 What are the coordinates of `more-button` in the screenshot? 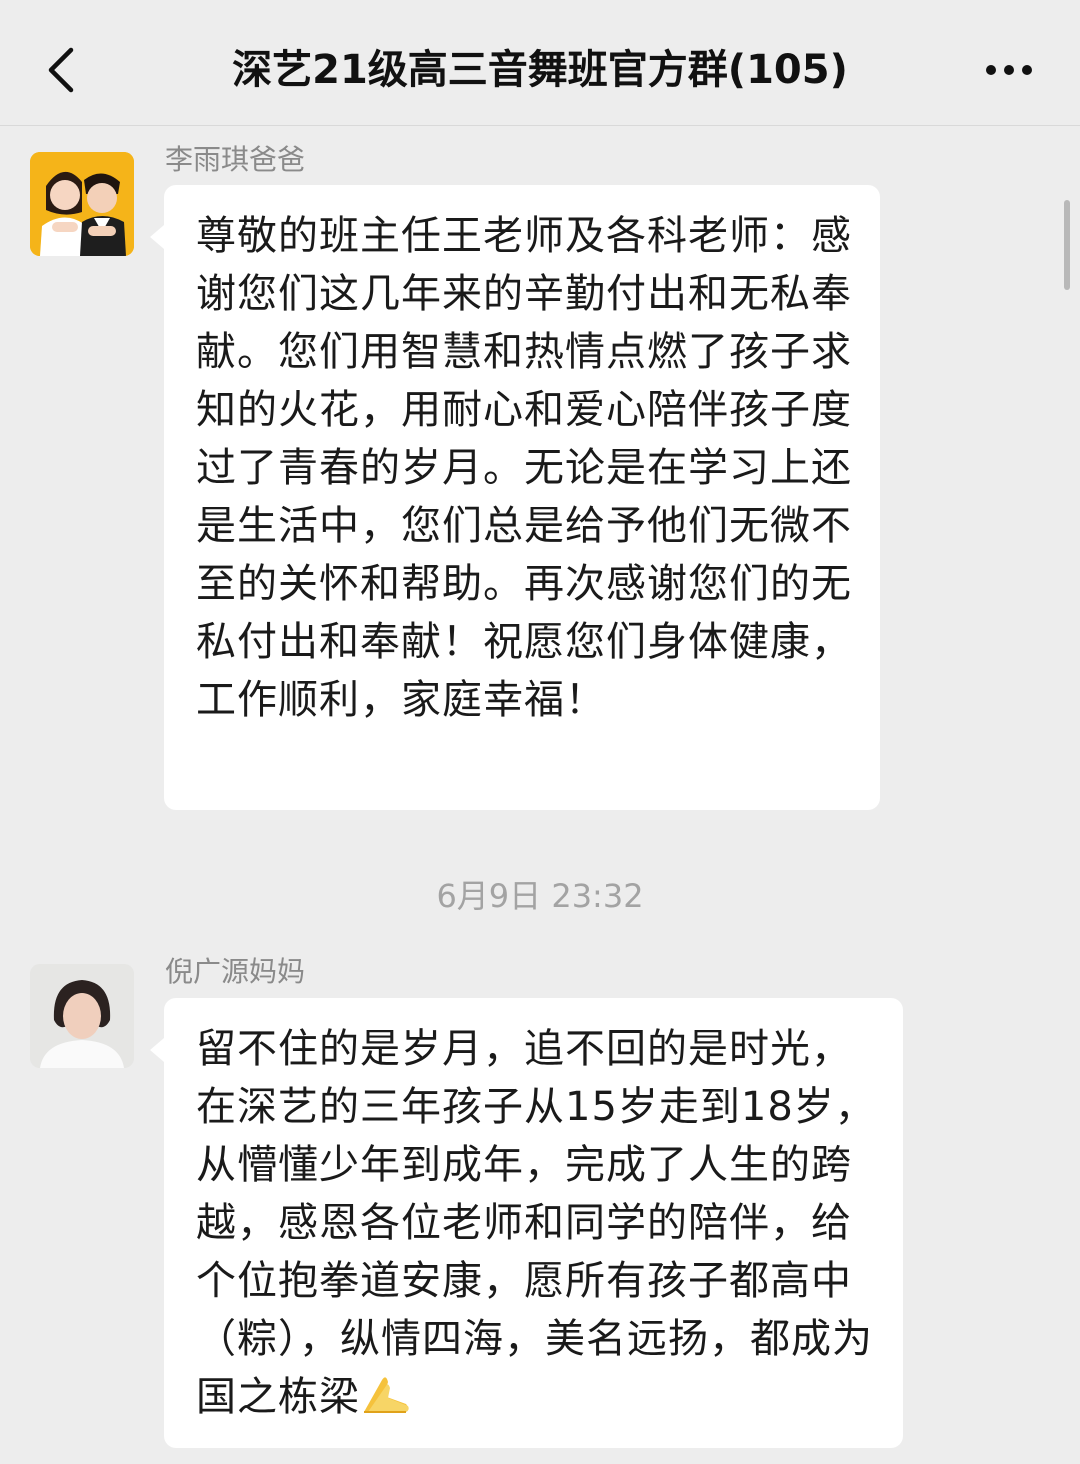 It's located at (1009, 70).